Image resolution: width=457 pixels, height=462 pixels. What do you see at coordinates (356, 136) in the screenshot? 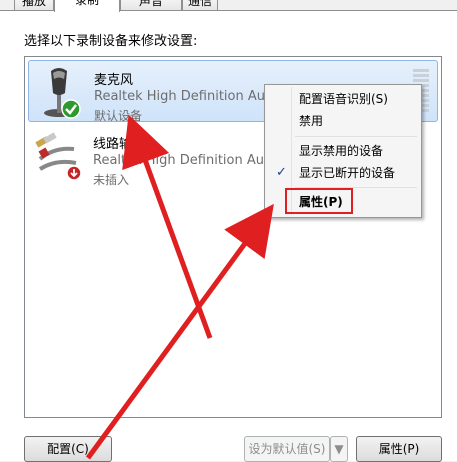
I see `menu-separator` at bounding box center [356, 136].